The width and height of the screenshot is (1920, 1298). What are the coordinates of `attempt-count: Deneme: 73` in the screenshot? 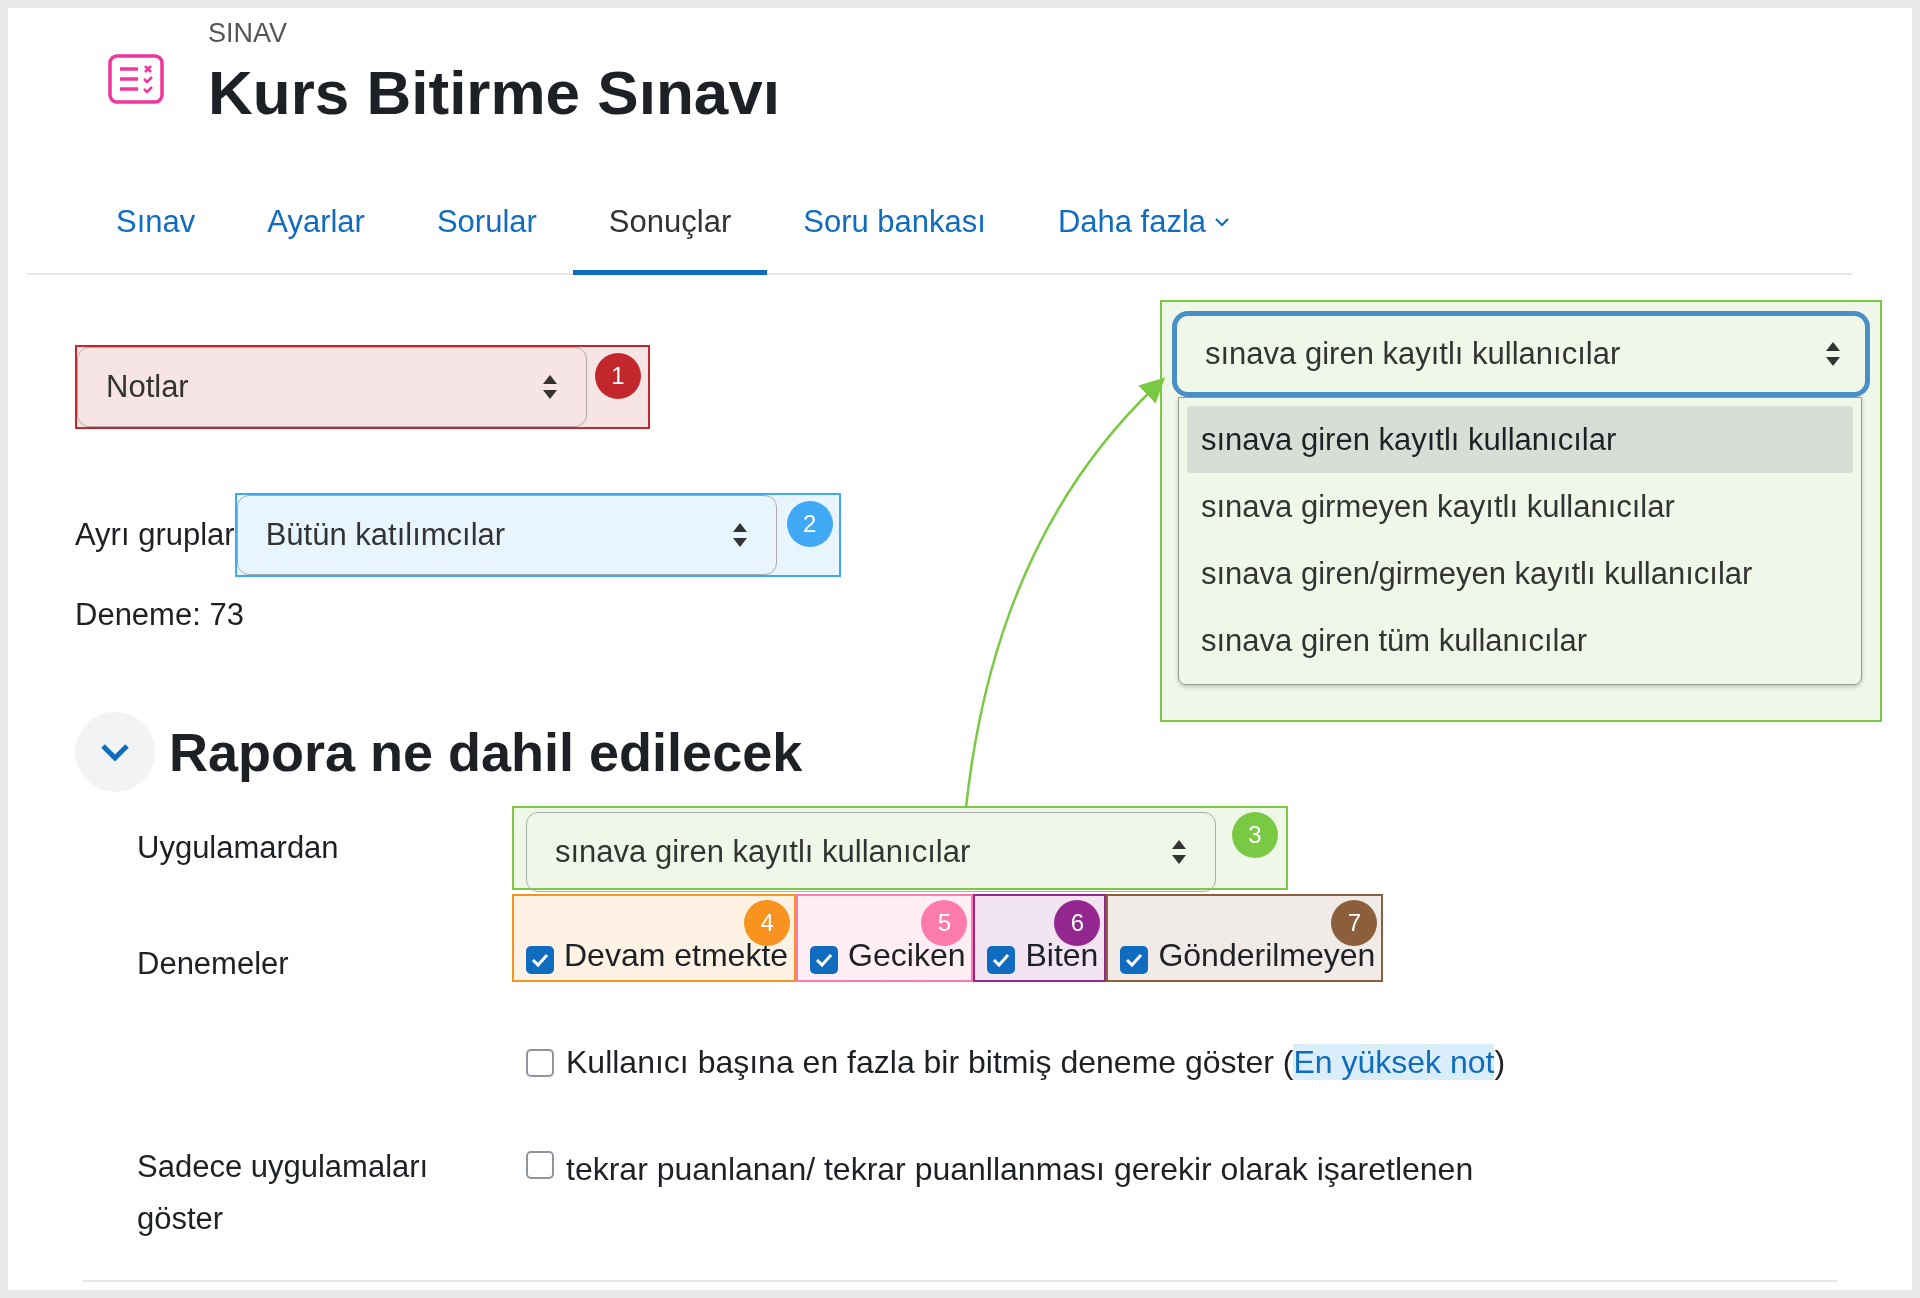 It's located at (159, 615).